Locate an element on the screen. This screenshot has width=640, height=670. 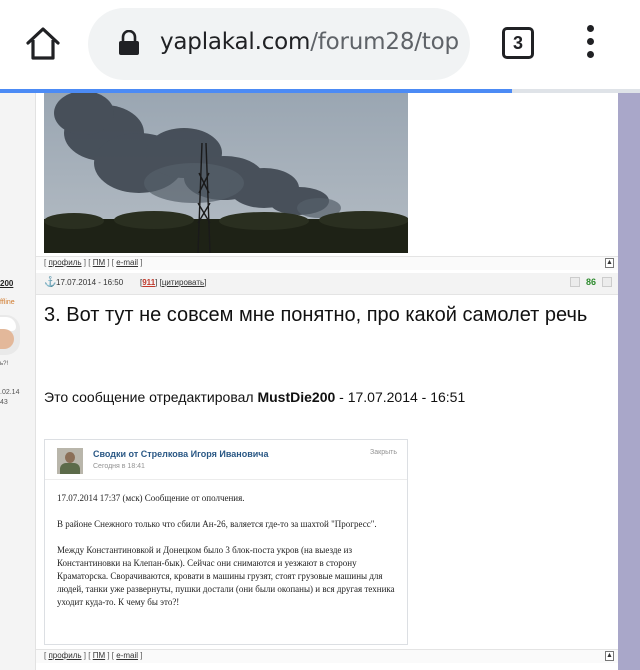
more-menu-icon is located at coordinates (590, 45).